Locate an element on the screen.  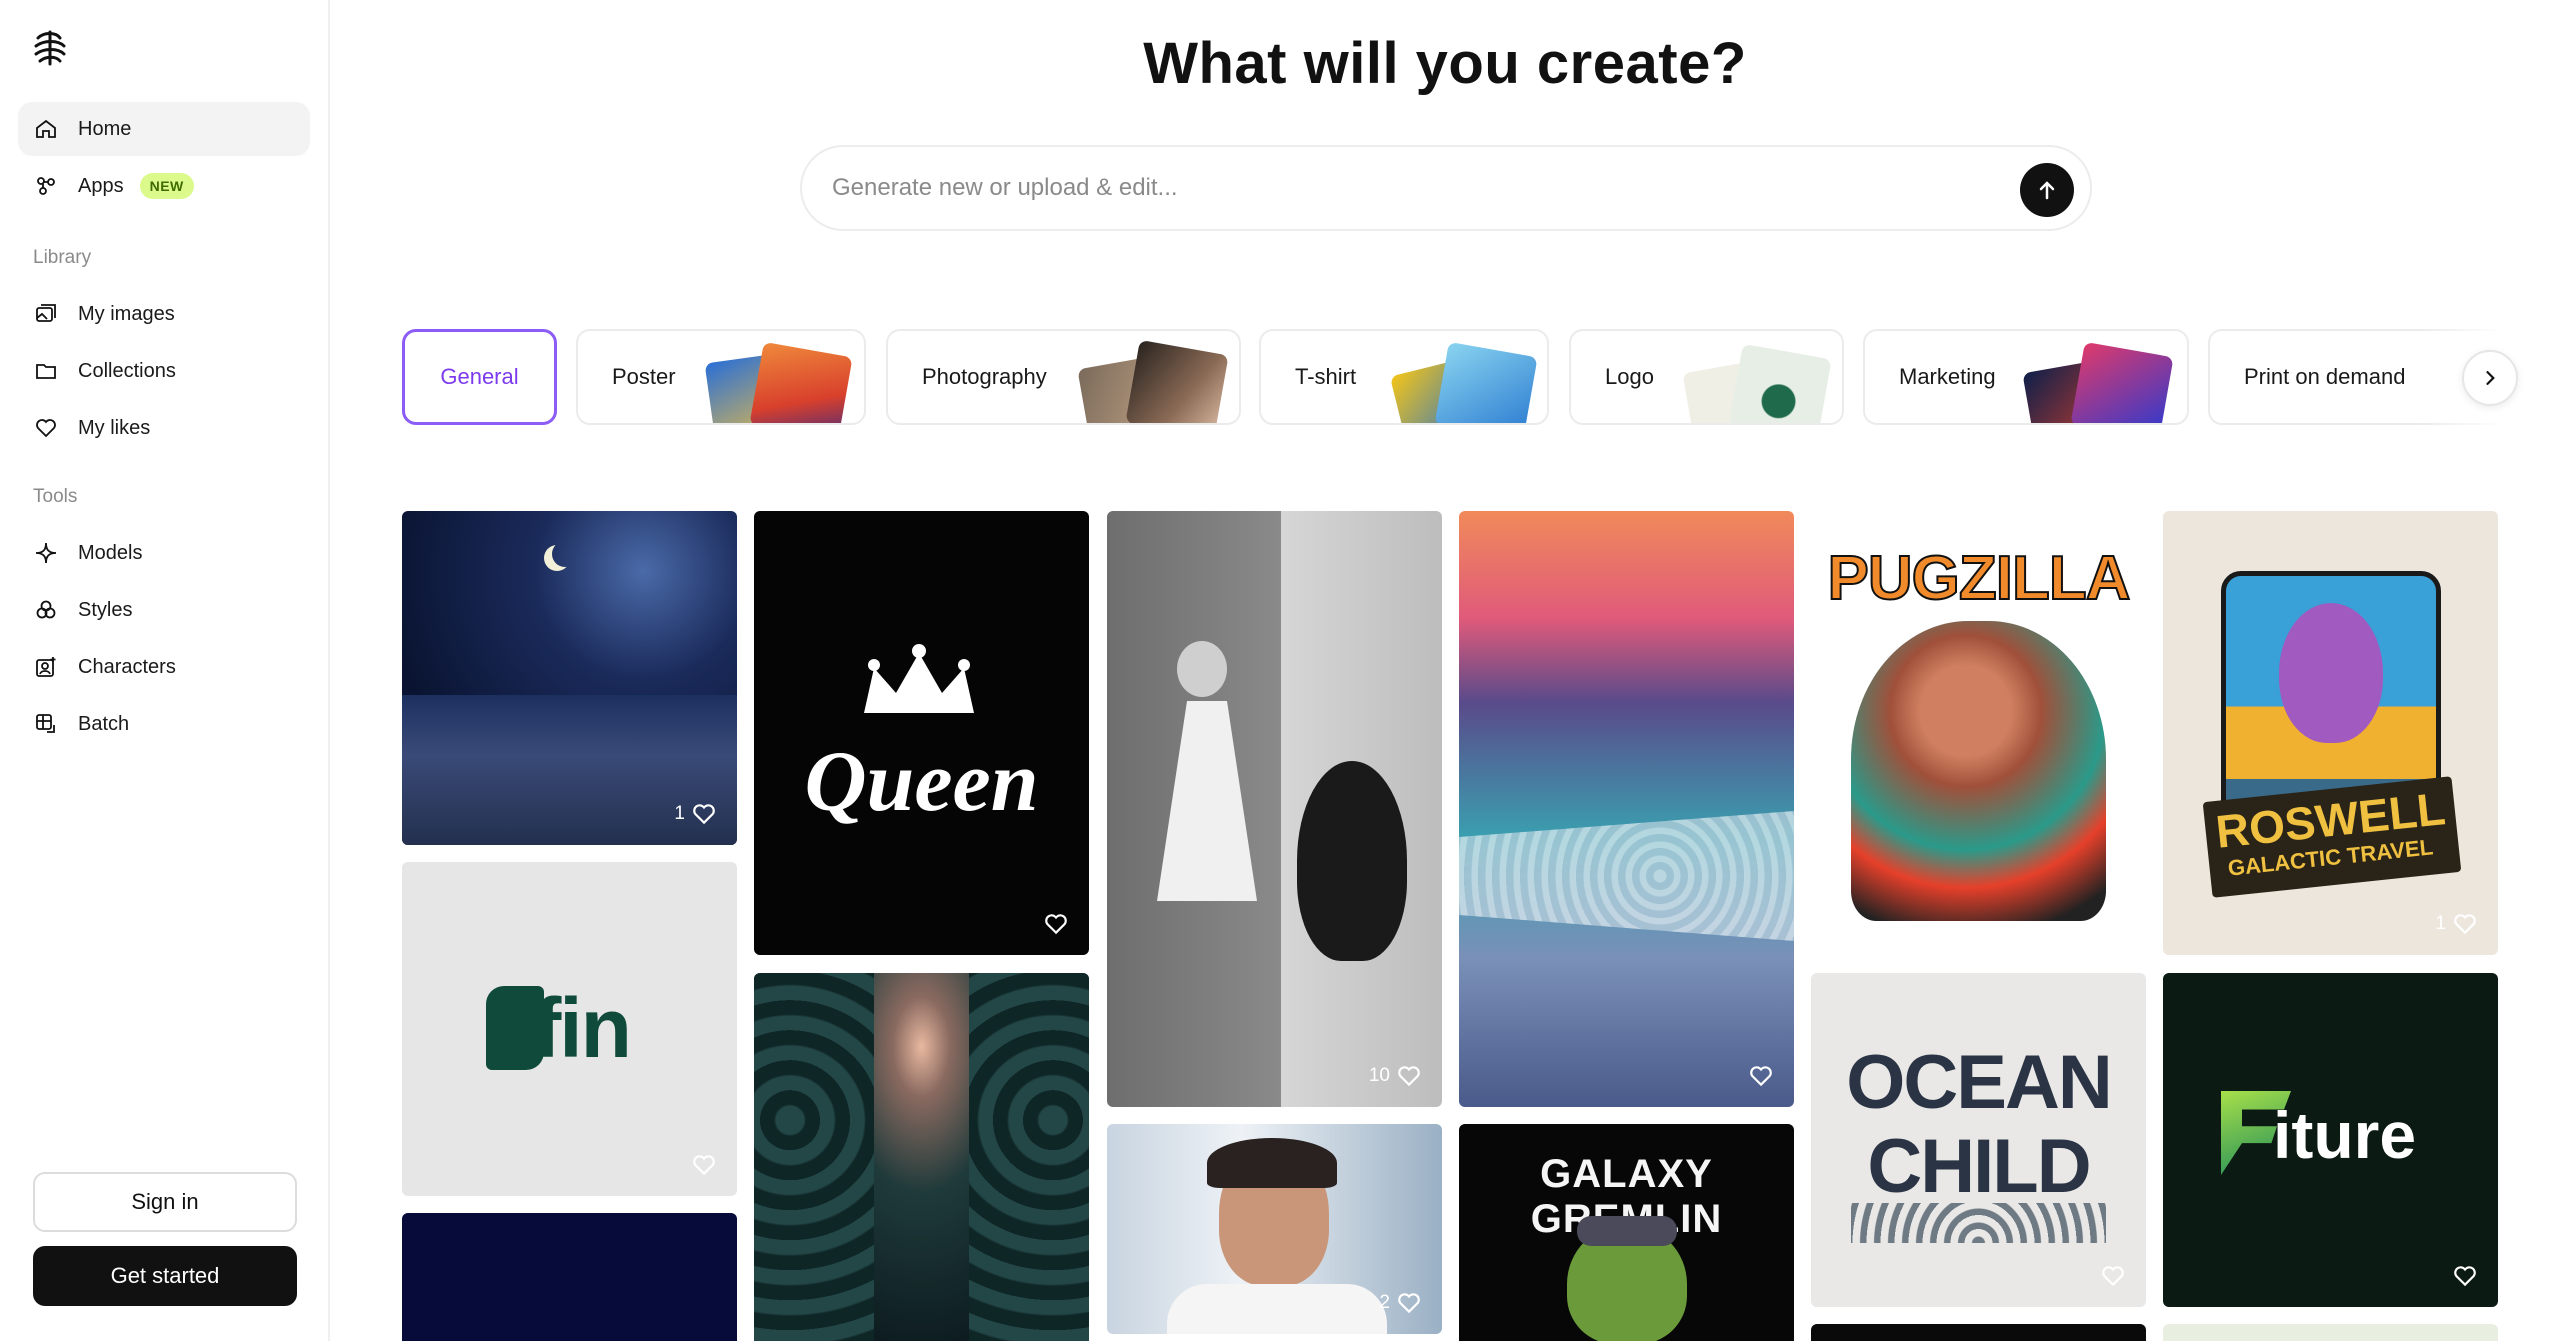
sifin-logo-text: ifin is located at coordinates (572, 1028).